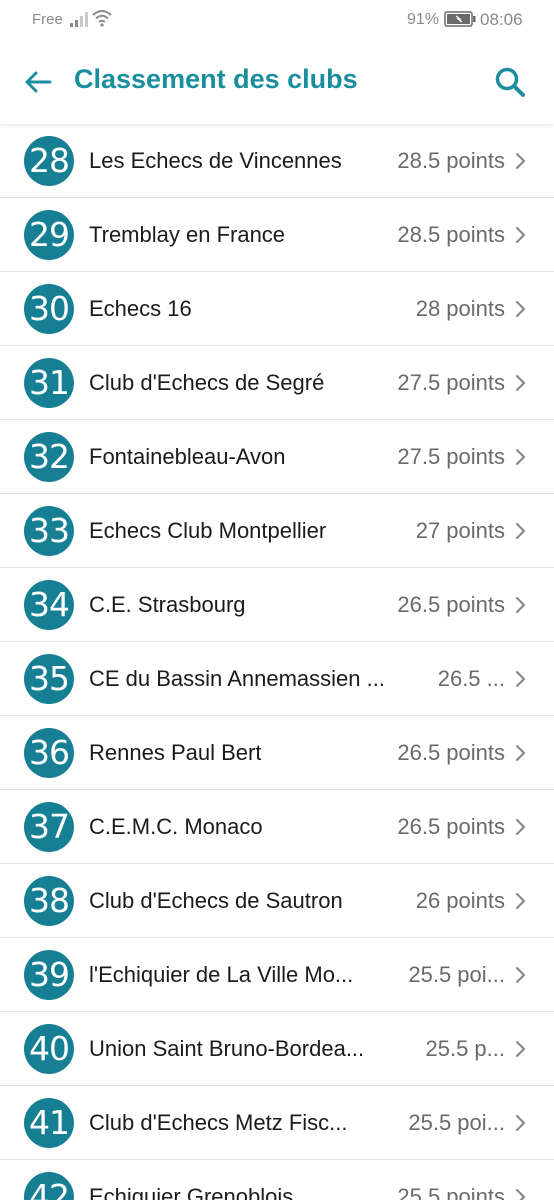 This screenshot has width=554, height=1200. Describe the element at coordinates (277, 1180) in the screenshot. I see `club-row: 42 Echiquier Grenoblois 25.5 points` at that location.